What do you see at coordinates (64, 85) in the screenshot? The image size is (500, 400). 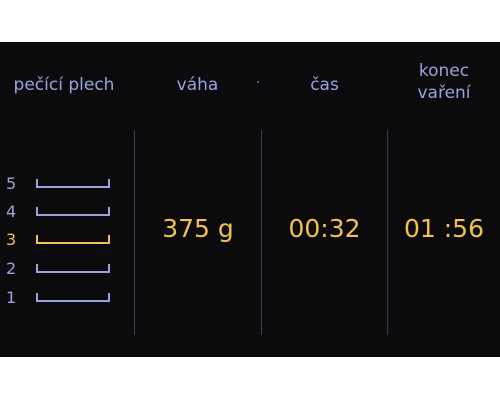 I see `tray-column-header: pečící plech` at bounding box center [64, 85].